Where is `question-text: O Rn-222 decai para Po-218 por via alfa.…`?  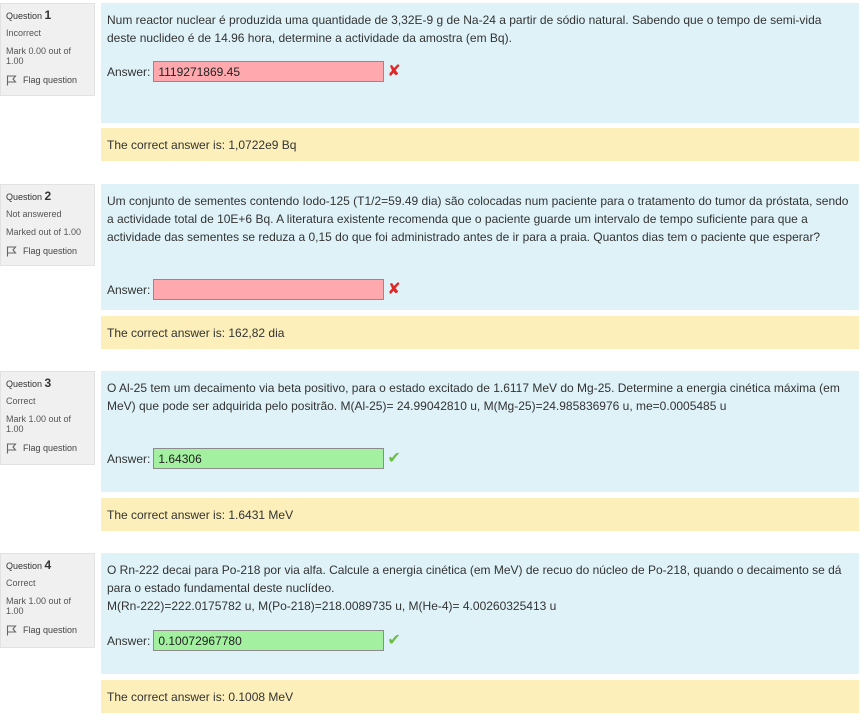
question-text: O Rn-222 decai para Po-218 por via alfa.… is located at coordinates (480, 588).